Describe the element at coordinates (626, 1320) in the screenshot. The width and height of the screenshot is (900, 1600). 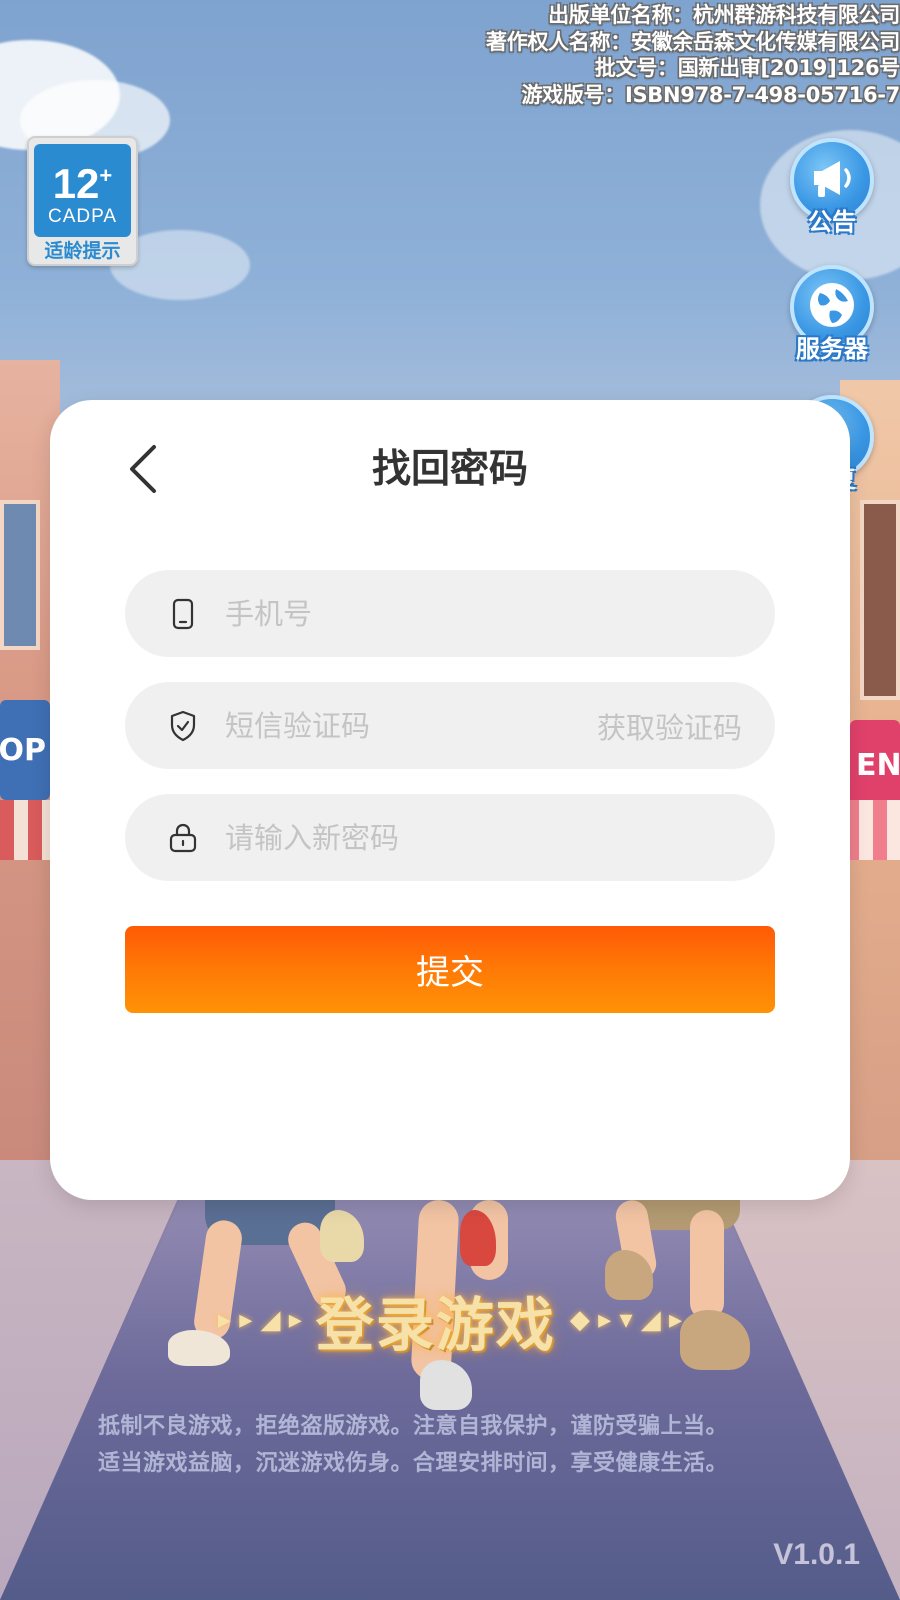
I see `sparkle-decoration: ◆ ▸ ▾ ◢ ▸` at that location.